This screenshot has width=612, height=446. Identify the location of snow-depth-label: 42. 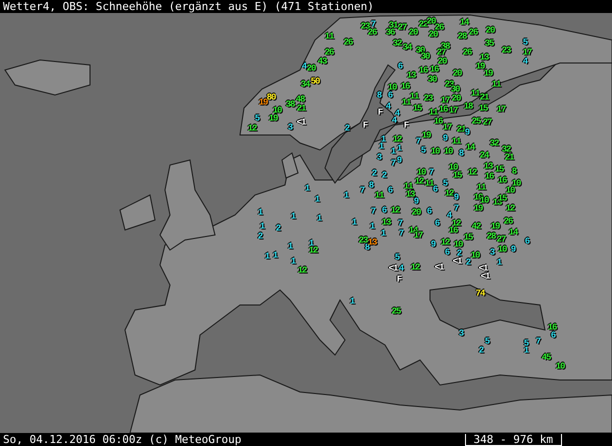
(476, 227).